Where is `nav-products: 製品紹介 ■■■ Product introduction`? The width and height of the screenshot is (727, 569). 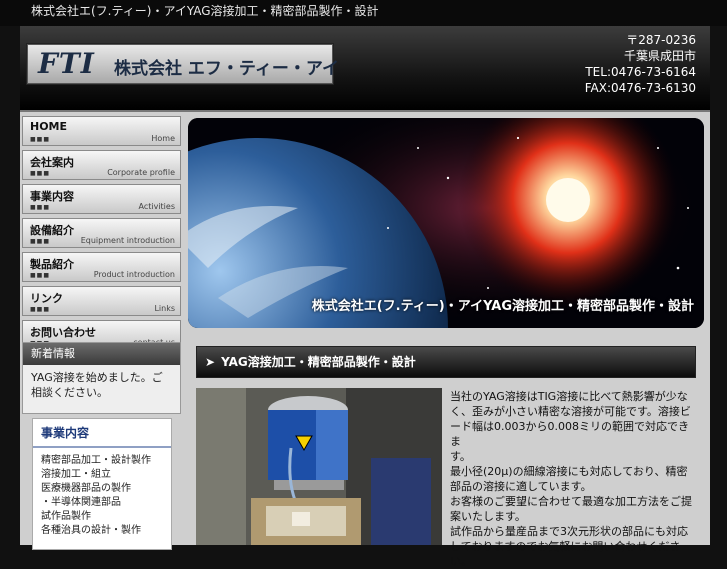 nav-products: 製品紹介 ■■■ Product introduction is located at coordinates (101, 267).